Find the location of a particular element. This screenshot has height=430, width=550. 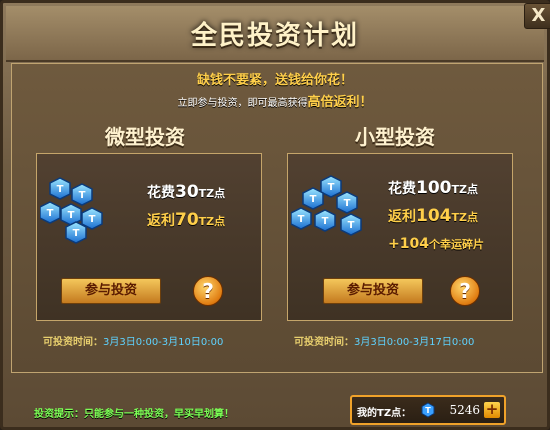

plan-1-title: 微型投资 is located at coordinates (145, 137).